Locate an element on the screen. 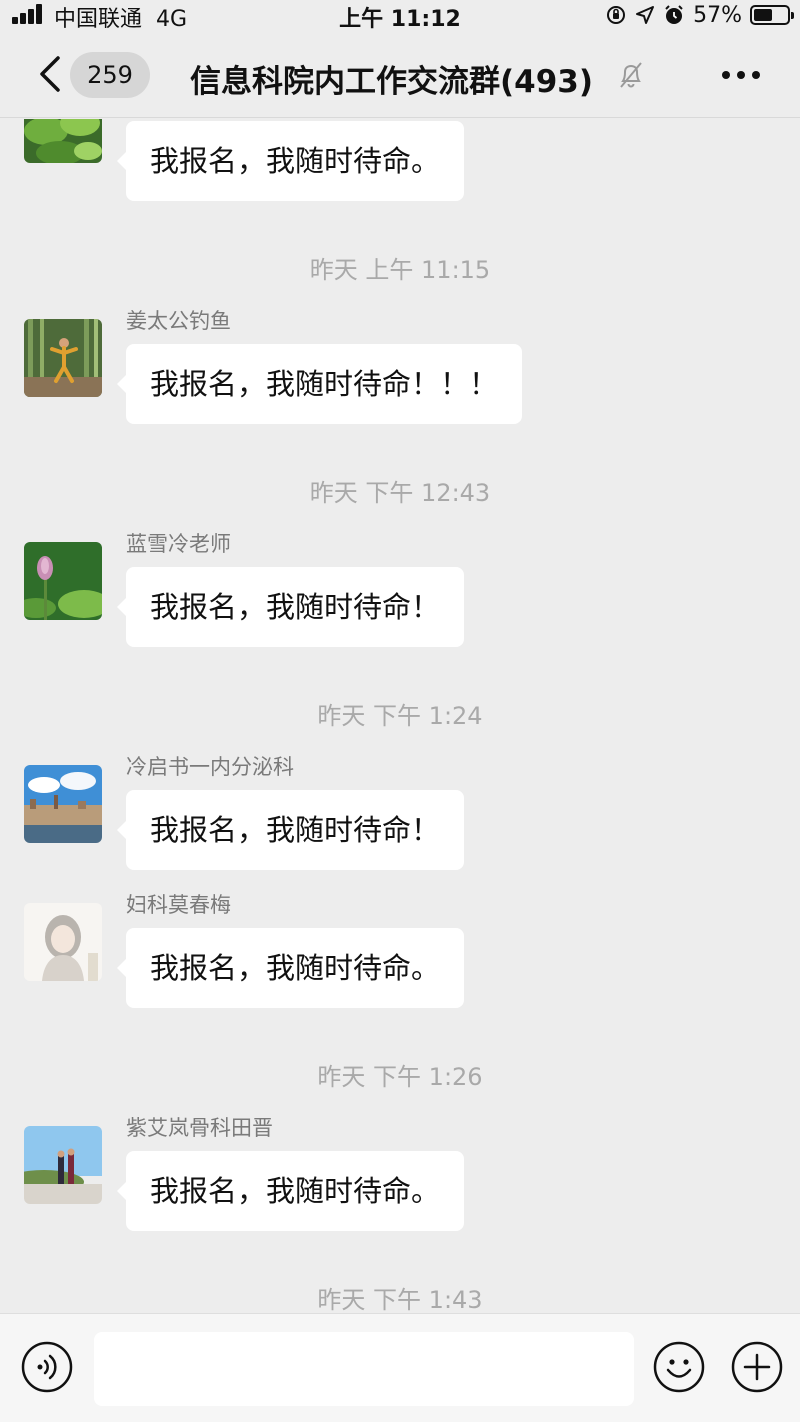 Image resolution: width=800 pixels, height=1422 pixels. message-row: 蓝雪冷老师 我报名，我随时待命！ is located at coordinates (400, 590).